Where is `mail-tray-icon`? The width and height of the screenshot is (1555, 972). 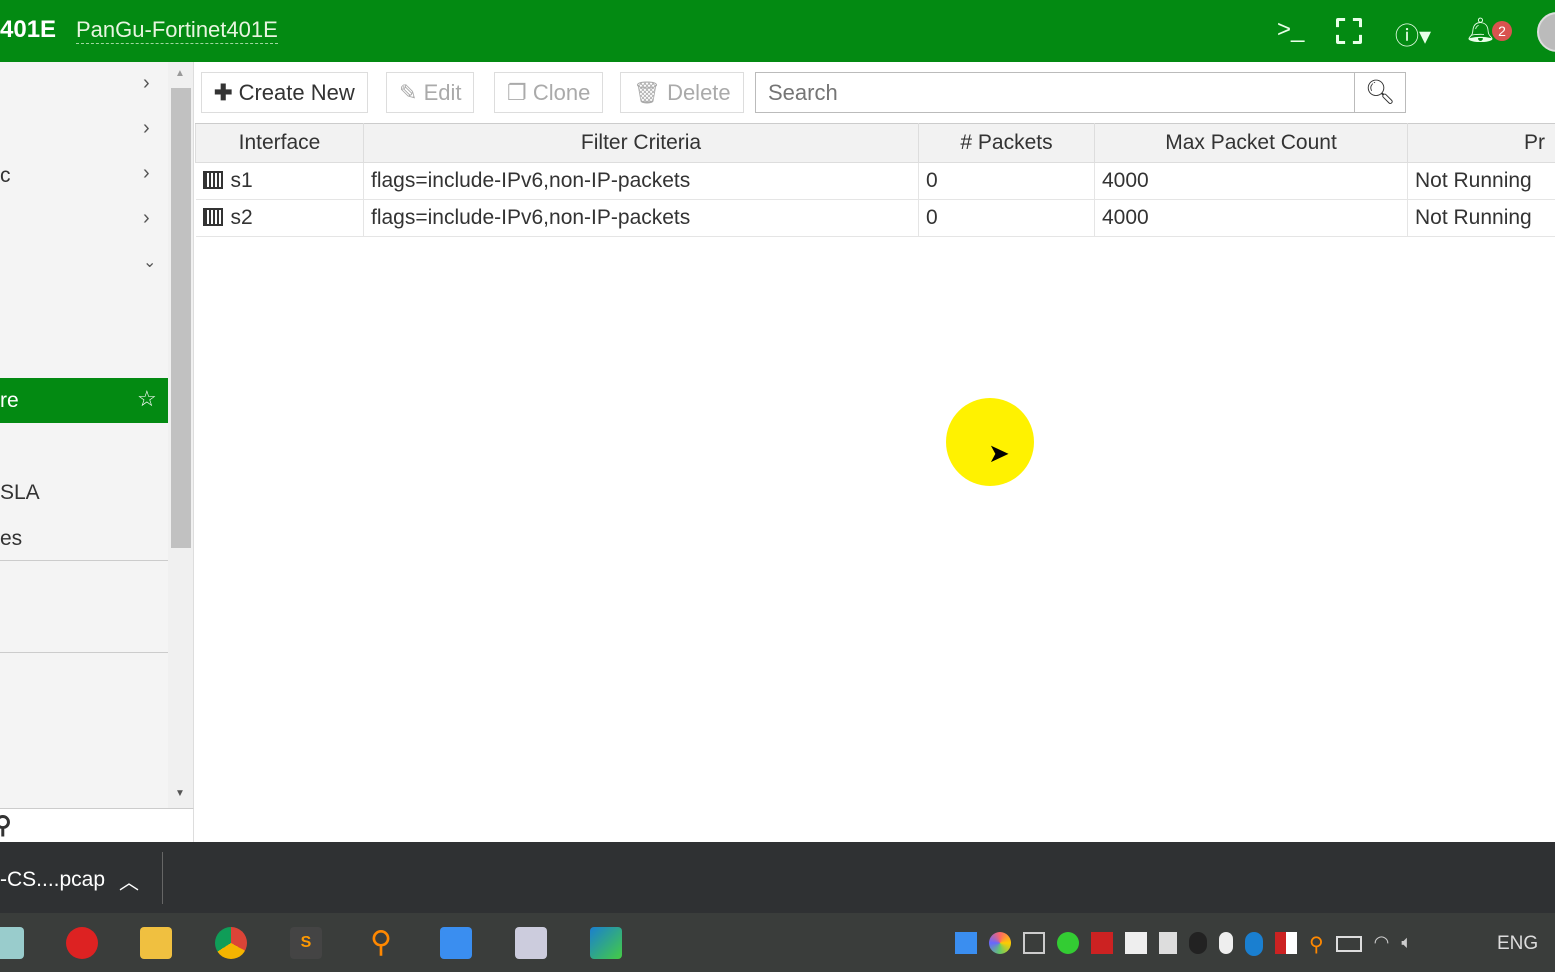
mail-tray-icon is located at coordinates (1102, 943).